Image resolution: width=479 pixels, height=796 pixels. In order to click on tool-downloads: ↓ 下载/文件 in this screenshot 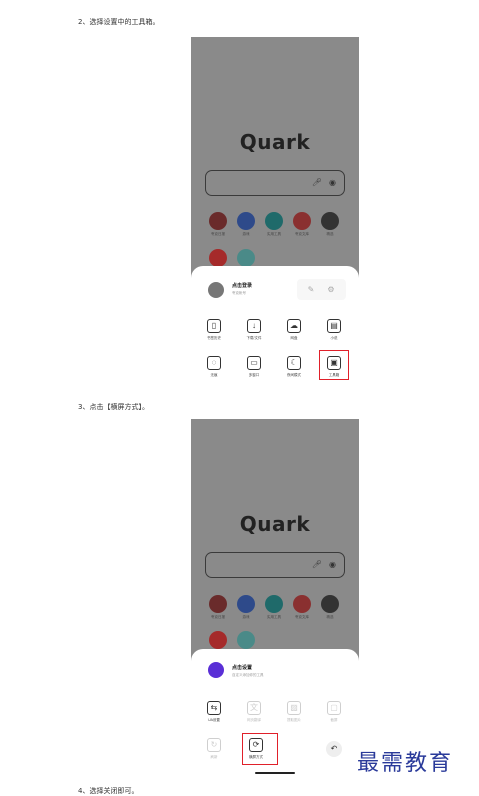, I will do `click(254, 330)`.